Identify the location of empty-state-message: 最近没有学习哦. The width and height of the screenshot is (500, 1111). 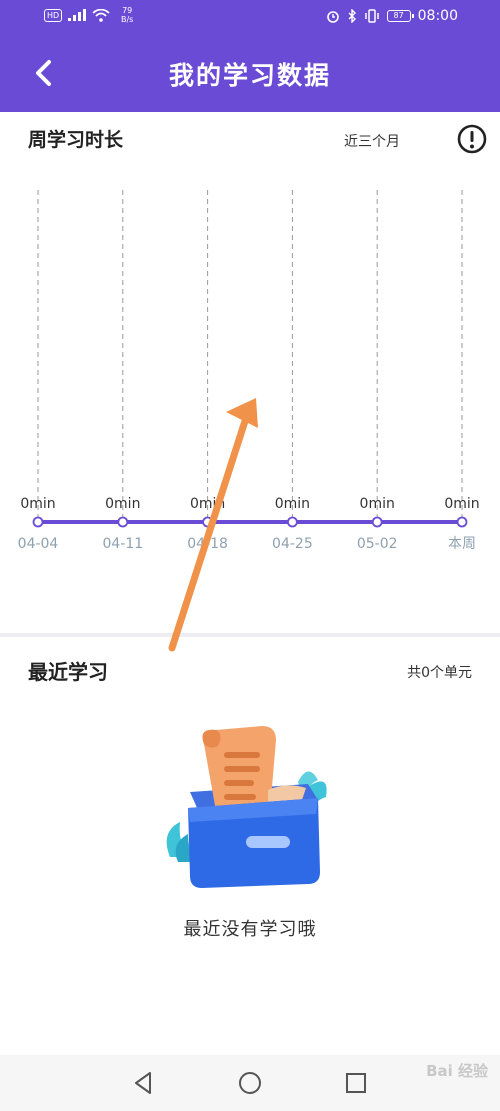
(250, 929).